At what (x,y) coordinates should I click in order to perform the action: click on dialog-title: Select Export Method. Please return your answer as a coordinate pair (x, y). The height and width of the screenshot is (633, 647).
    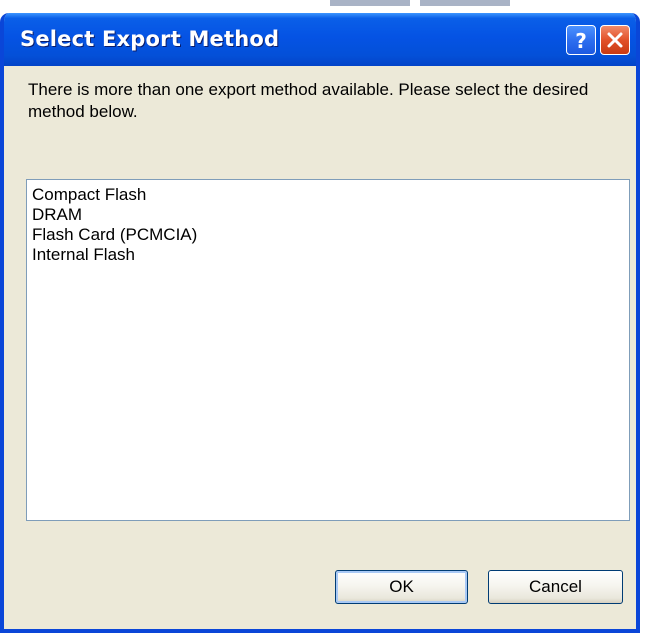
    Looking at the image, I should click on (150, 39).